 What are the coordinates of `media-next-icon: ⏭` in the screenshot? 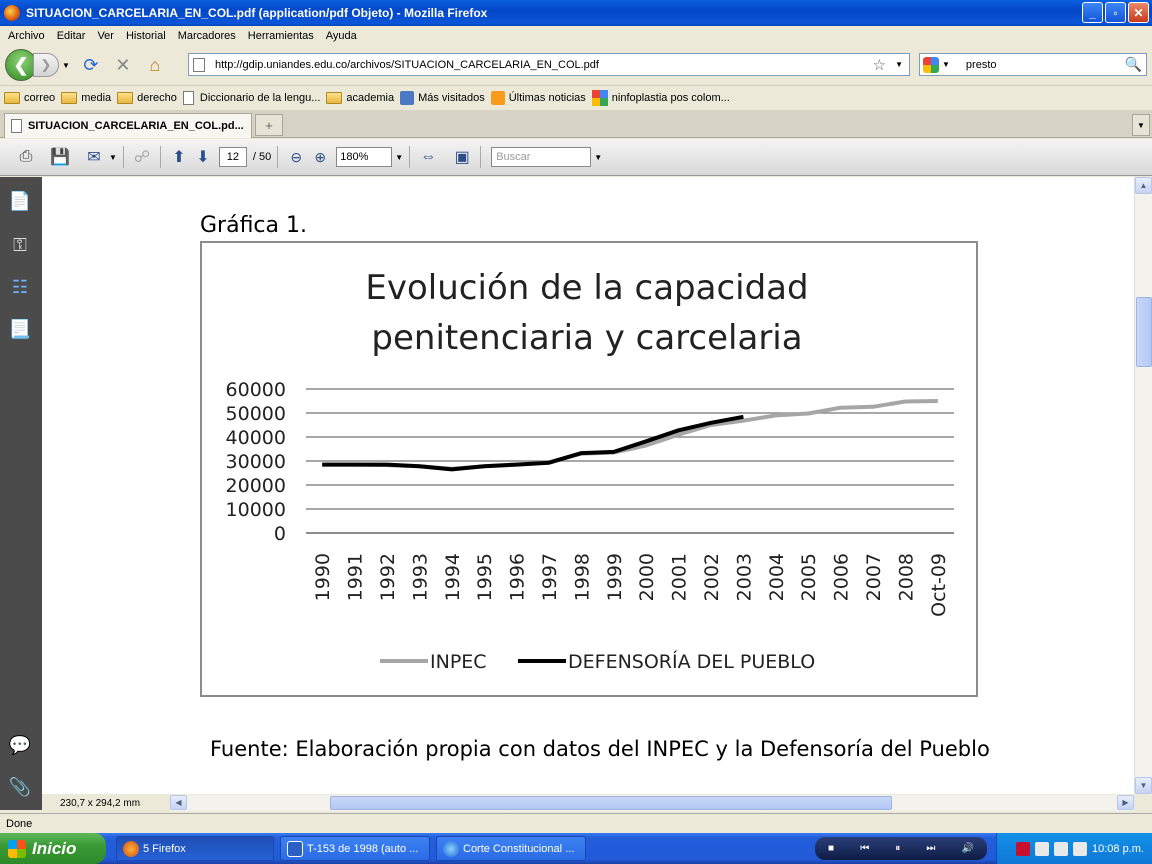 It's located at (930, 848).